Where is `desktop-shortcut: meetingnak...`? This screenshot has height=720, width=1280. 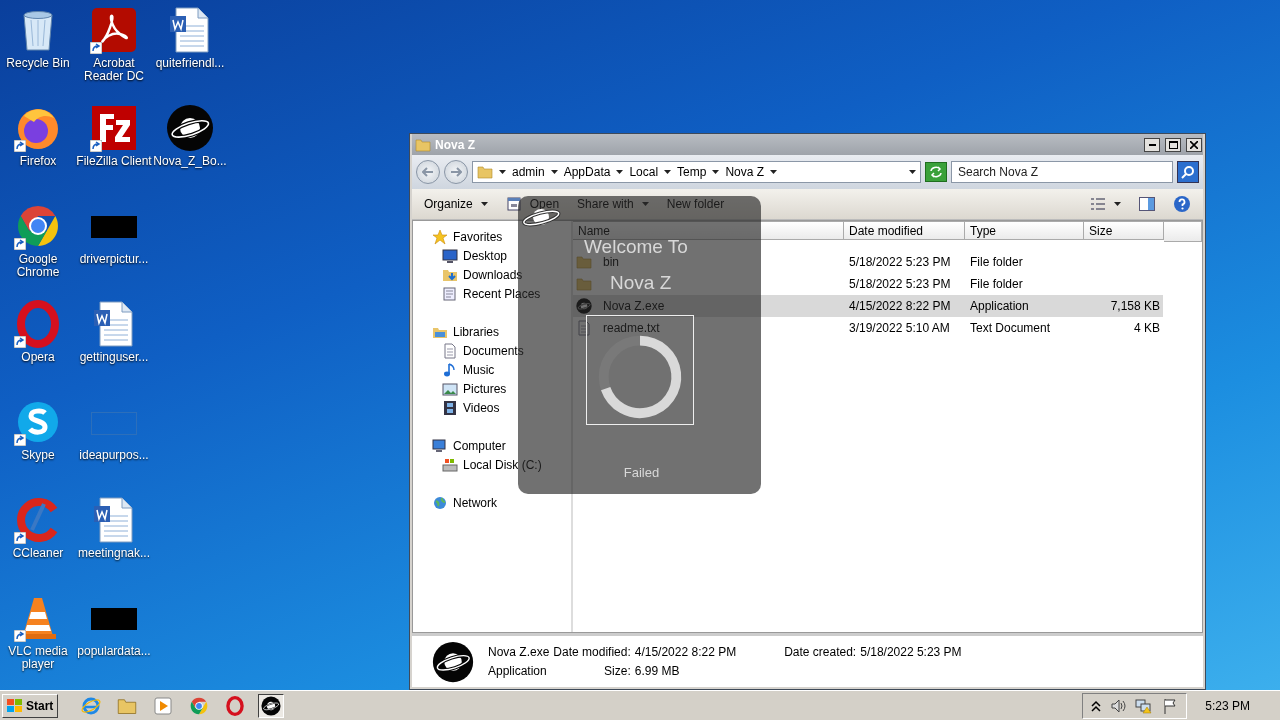
desktop-shortcut: meetingnak... is located at coordinates (114, 545).